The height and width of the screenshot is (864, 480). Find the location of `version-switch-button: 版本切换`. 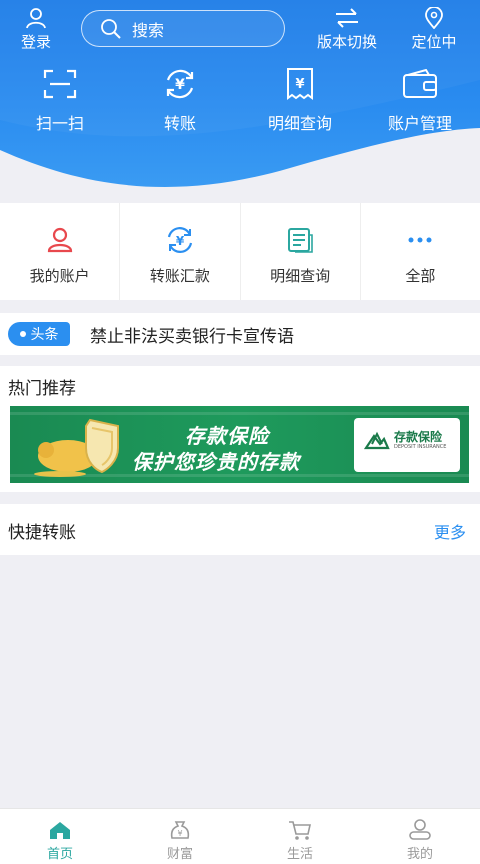

version-switch-button: 版本切换 is located at coordinates (347, 29).